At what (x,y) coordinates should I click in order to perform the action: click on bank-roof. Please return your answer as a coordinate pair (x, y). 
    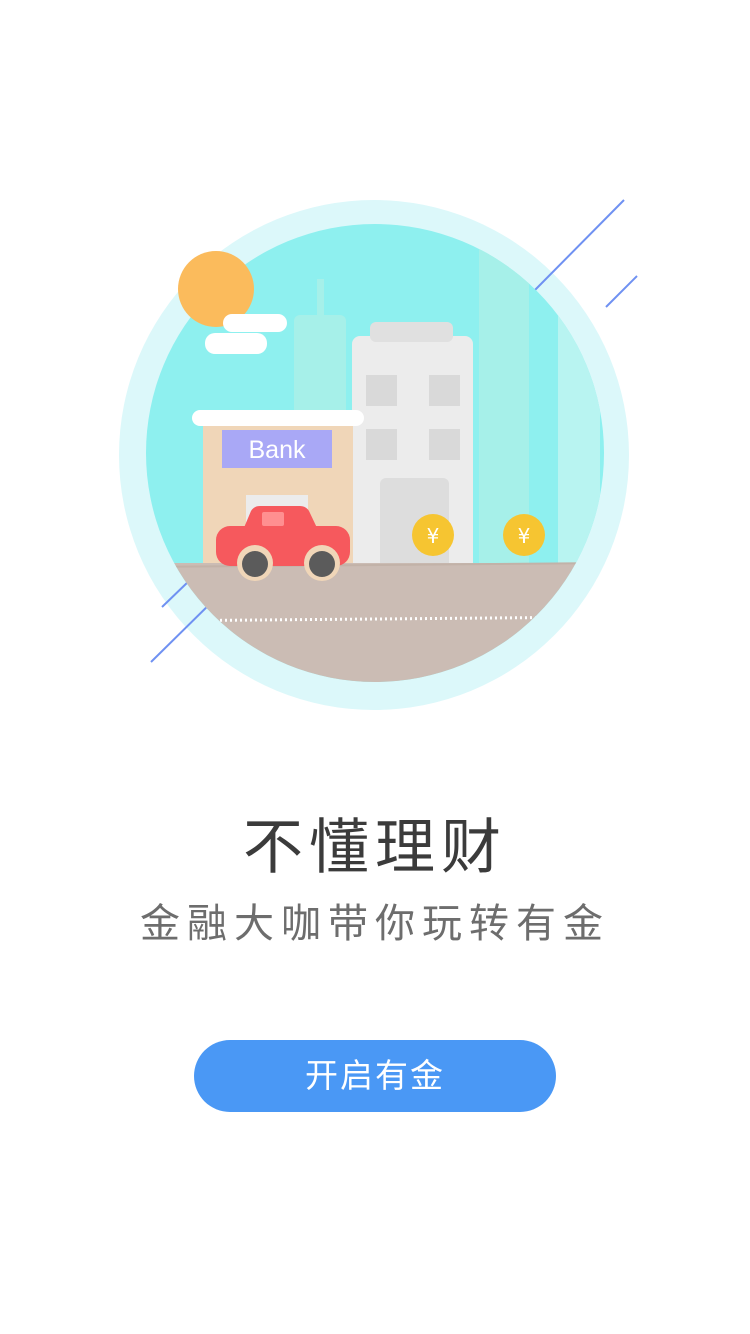
    Looking at the image, I should click on (278, 418).